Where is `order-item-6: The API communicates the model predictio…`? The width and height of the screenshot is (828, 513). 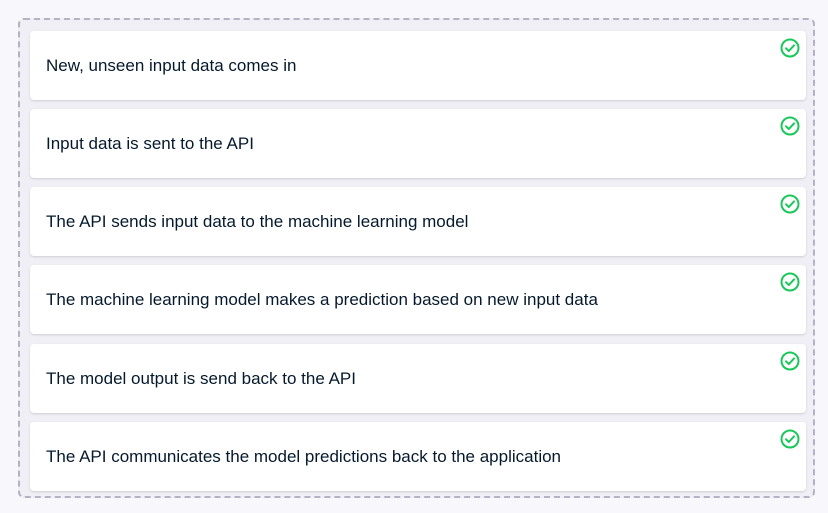 order-item-6: The API communicates the model predictio… is located at coordinates (418, 456).